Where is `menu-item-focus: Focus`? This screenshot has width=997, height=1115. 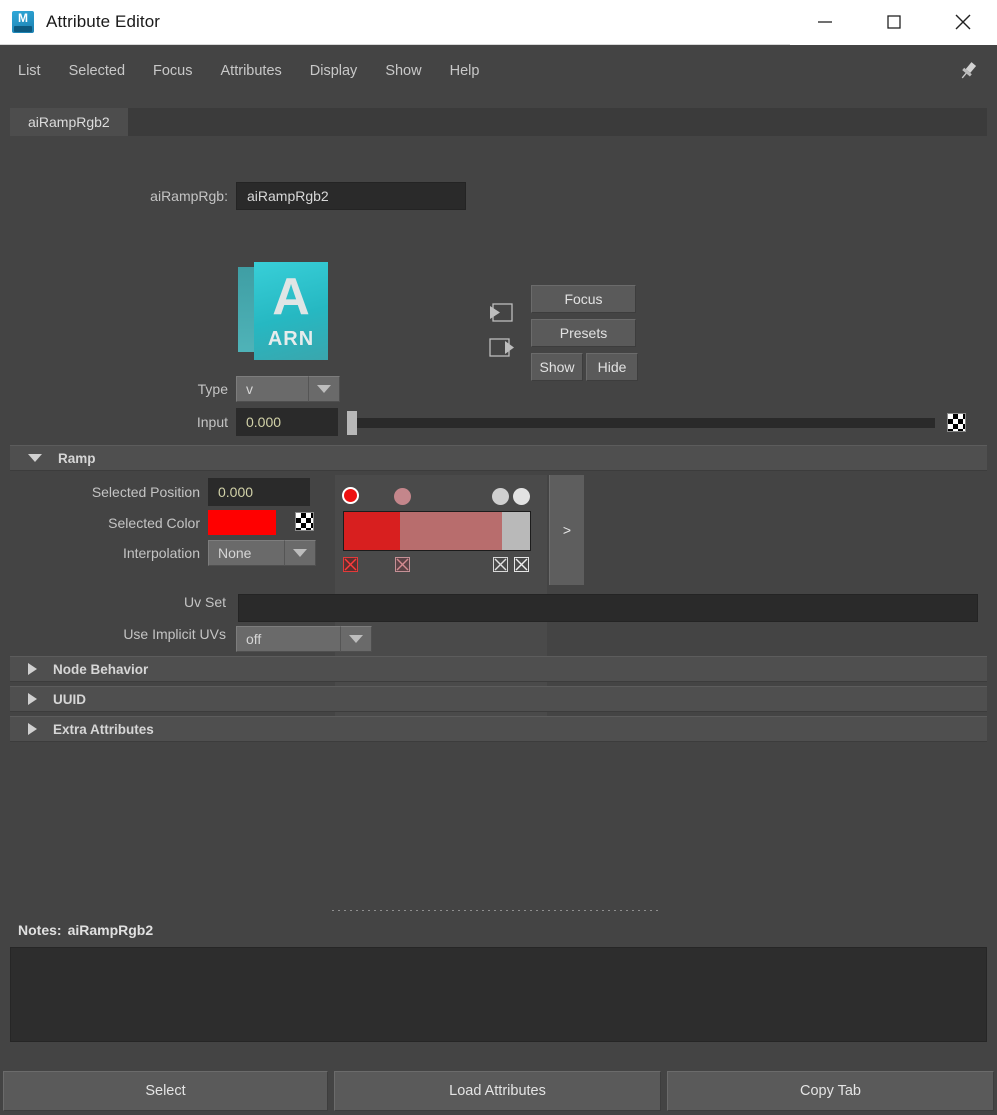 menu-item-focus: Focus is located at coordinates (173, 71).